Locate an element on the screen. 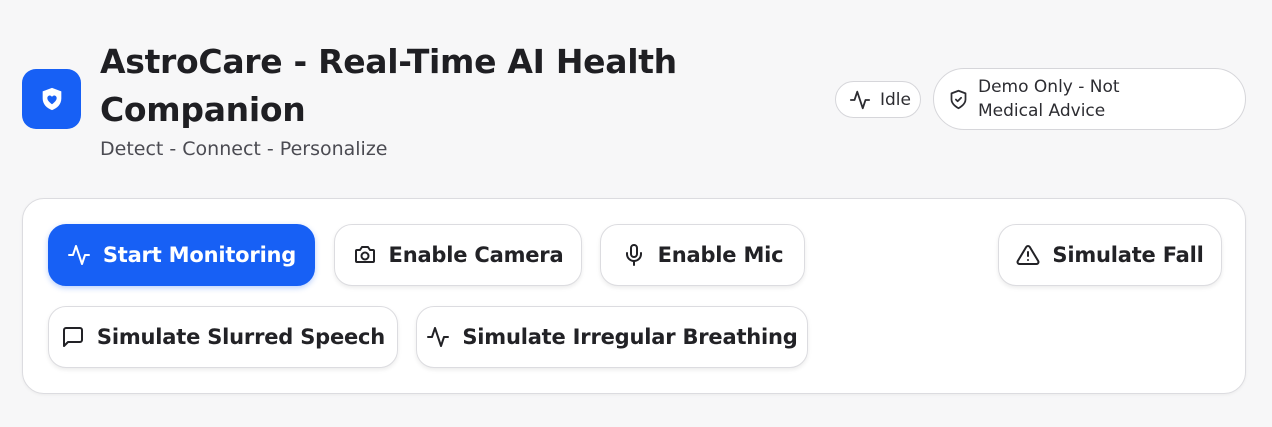  disclaimer-badge: Demo Only - Not Medical Advice is located at coordinates (1089, 99).